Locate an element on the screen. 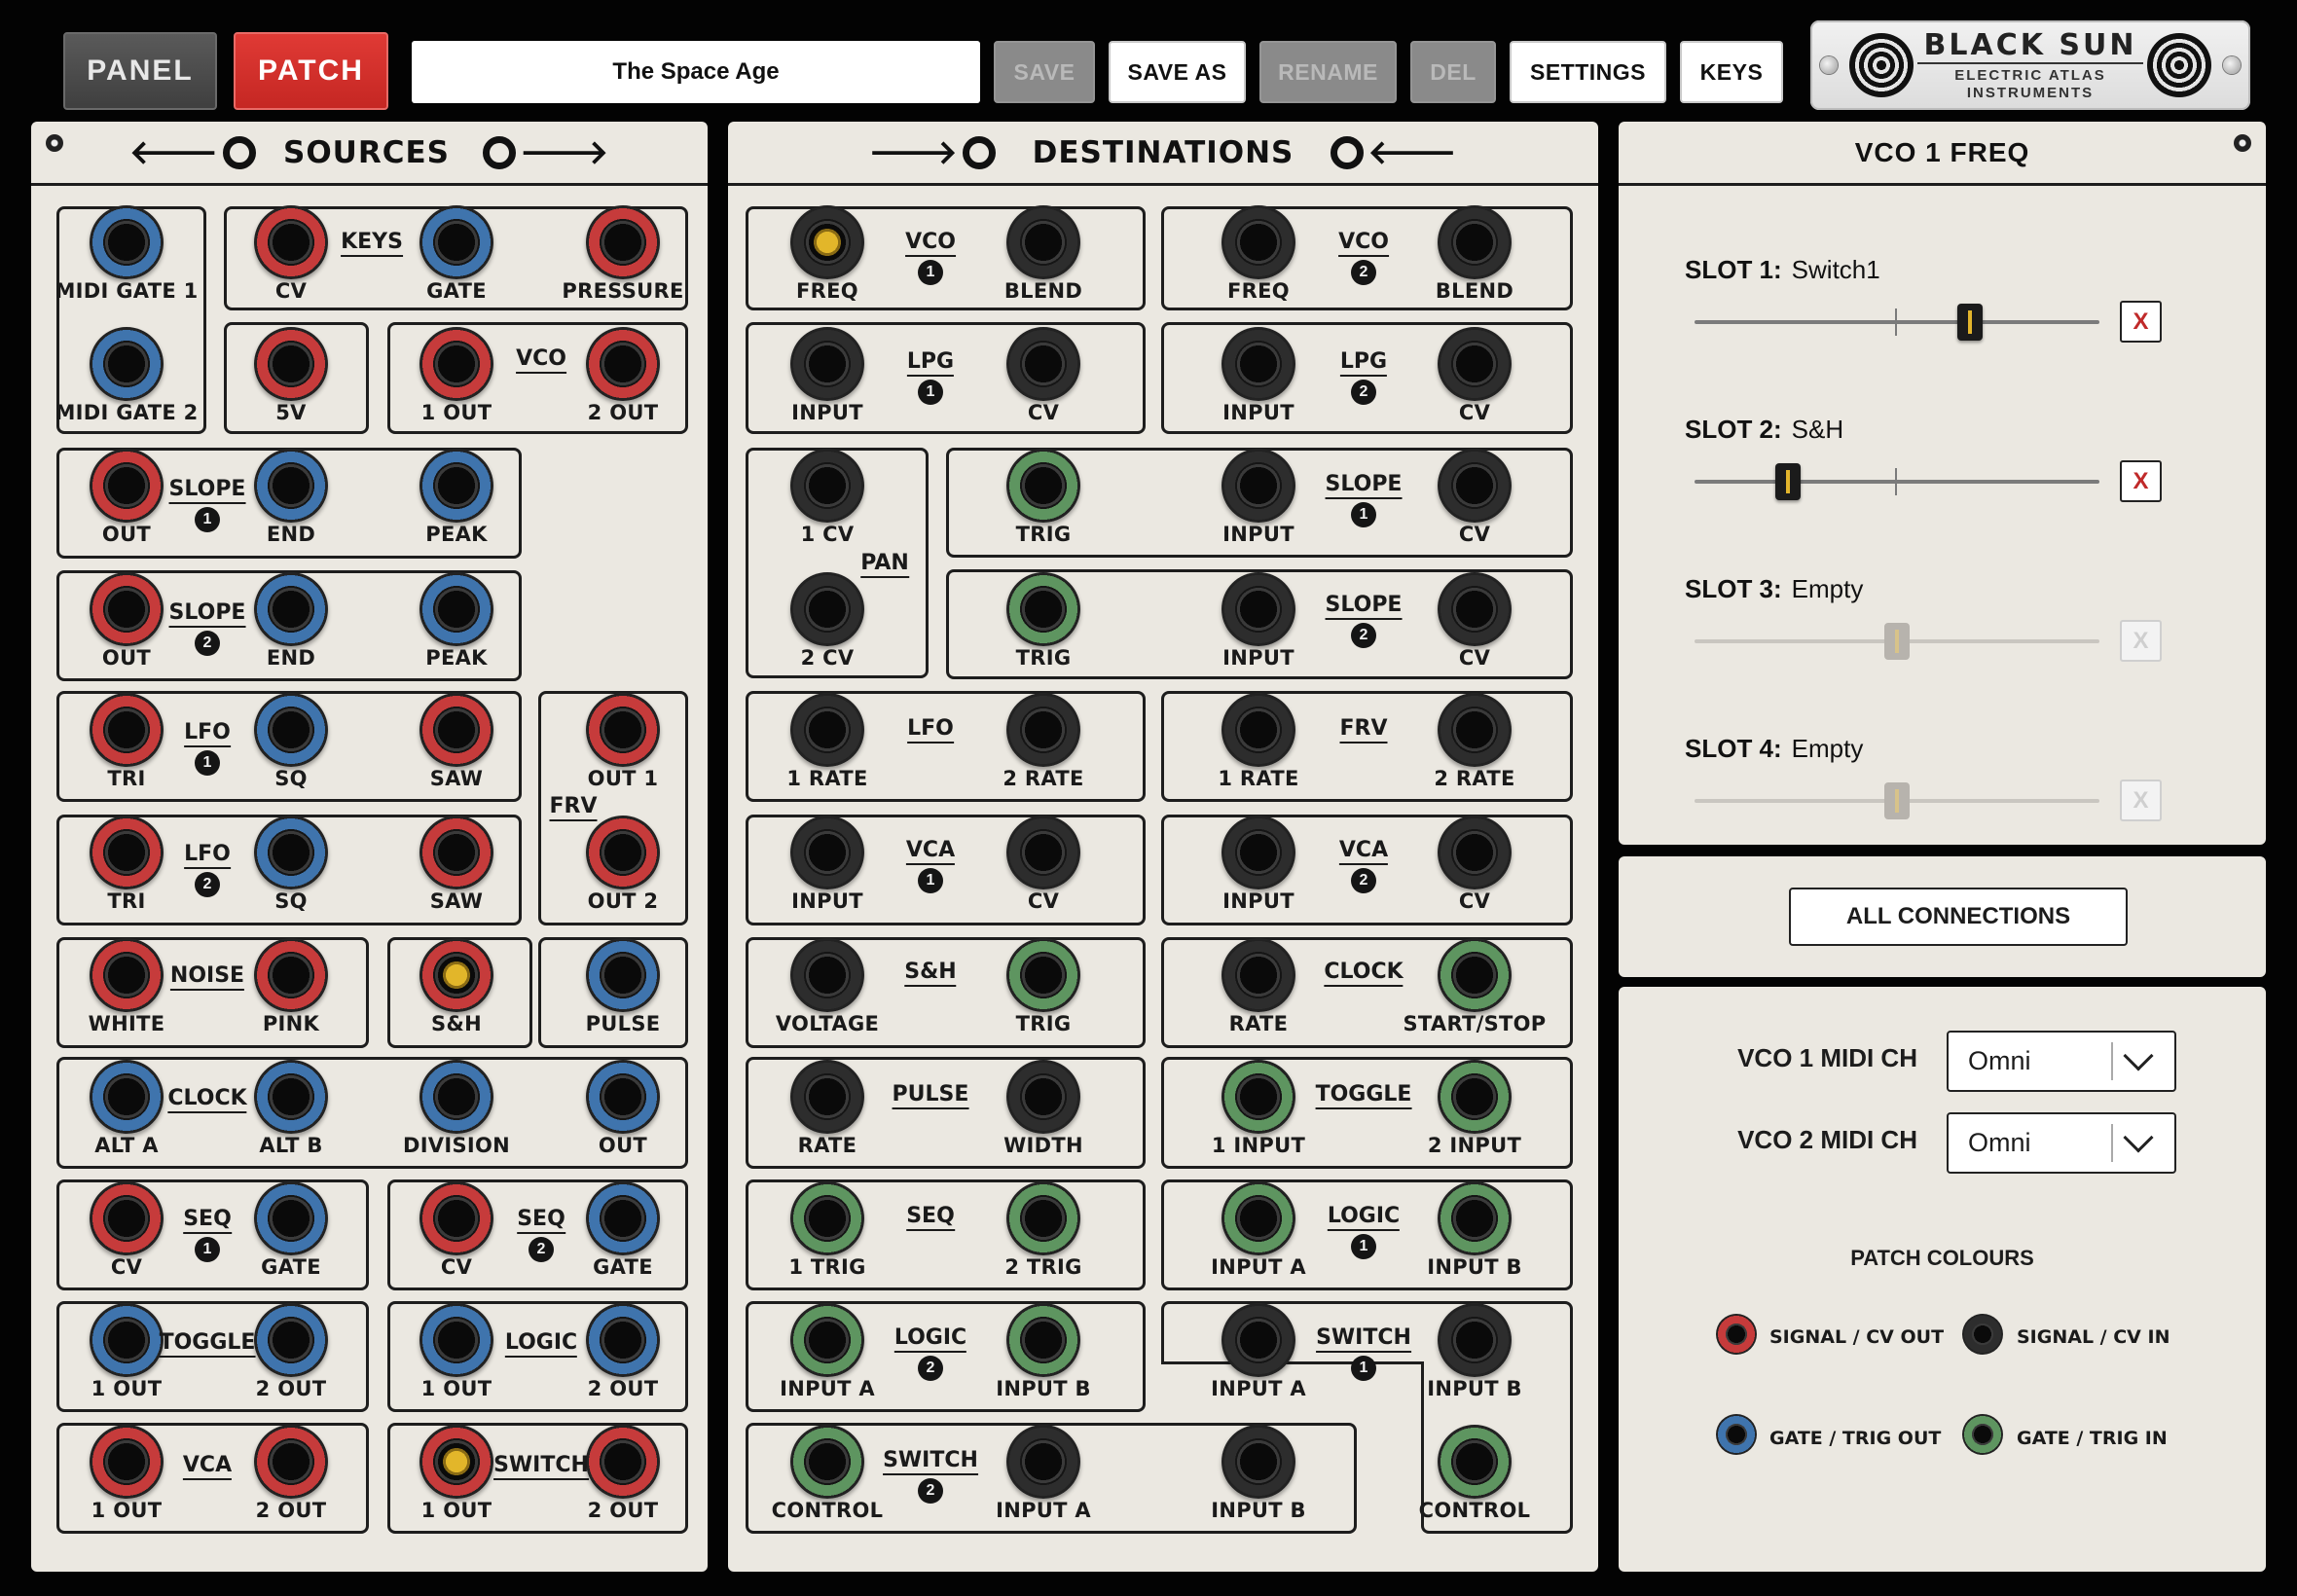  src-midi-gate-1-jack is located at coordinates (127, 242).